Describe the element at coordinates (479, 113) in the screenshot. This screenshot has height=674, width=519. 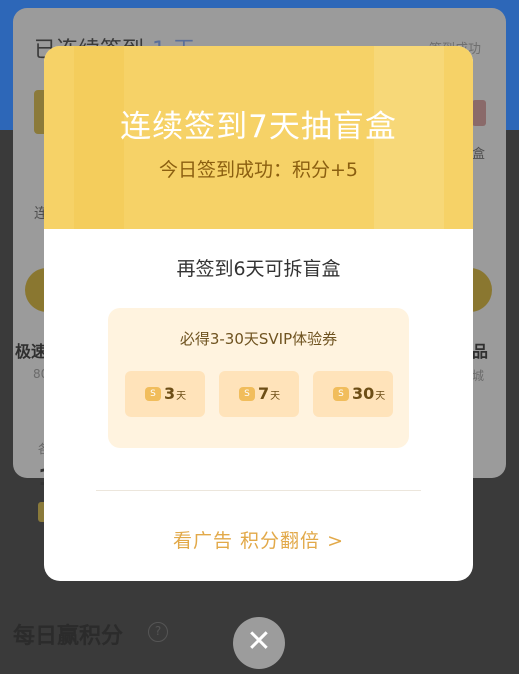
I see `reward-tile` at that location.